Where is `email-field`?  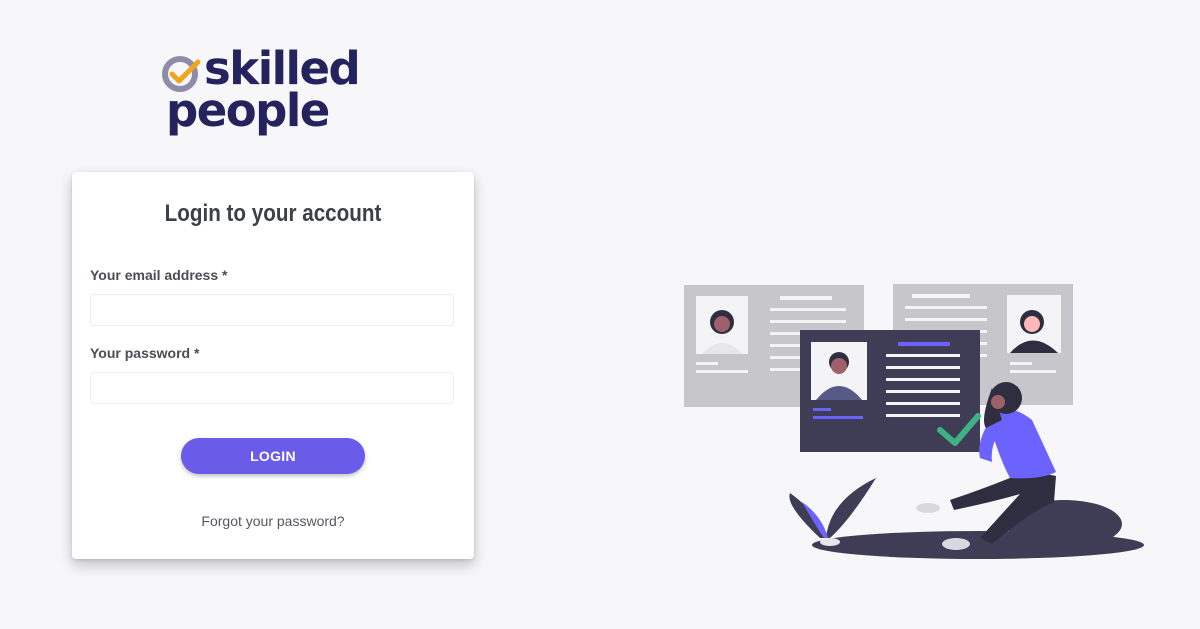
email-field is located at coordinates (272, 310).